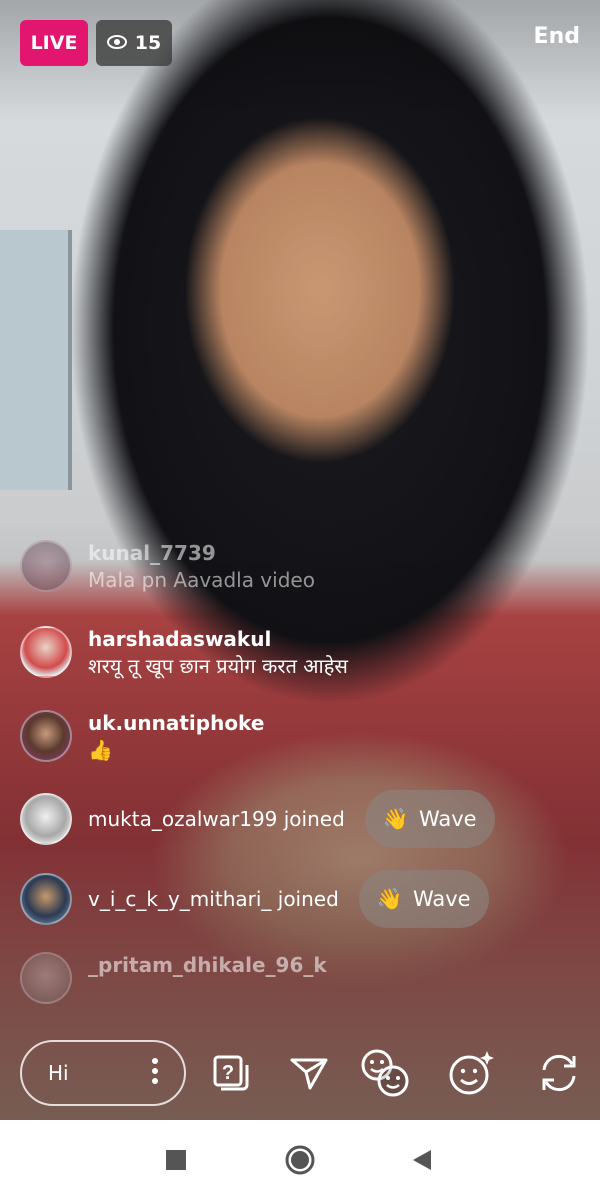 This screenshot has height=1200, width=600. What do you see at coordinates (471, 1073) in the screenshot?
I see `effects-icon` at bounding box center [471, 1073].